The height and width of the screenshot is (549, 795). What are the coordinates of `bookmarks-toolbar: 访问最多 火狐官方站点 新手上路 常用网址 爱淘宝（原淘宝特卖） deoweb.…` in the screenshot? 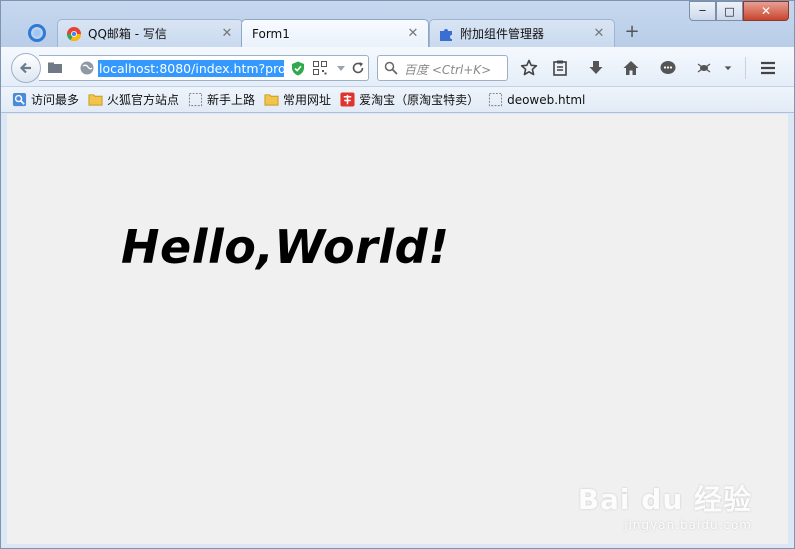 It's located at (397, 100).